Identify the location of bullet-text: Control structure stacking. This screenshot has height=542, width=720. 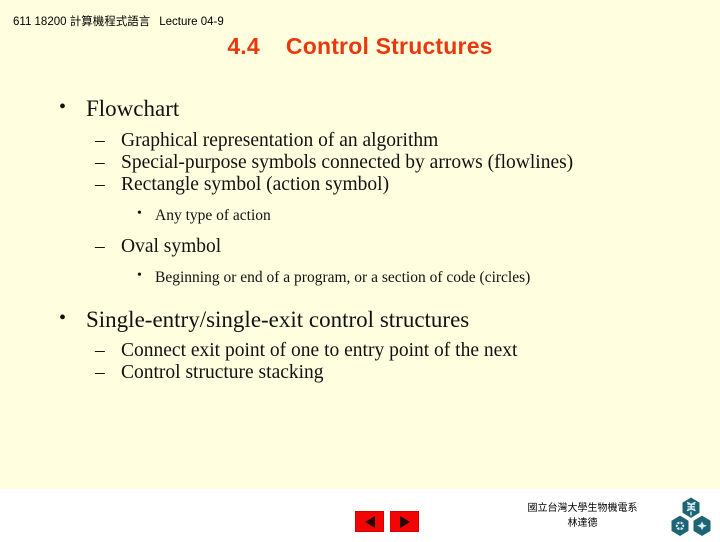
(222, 373).